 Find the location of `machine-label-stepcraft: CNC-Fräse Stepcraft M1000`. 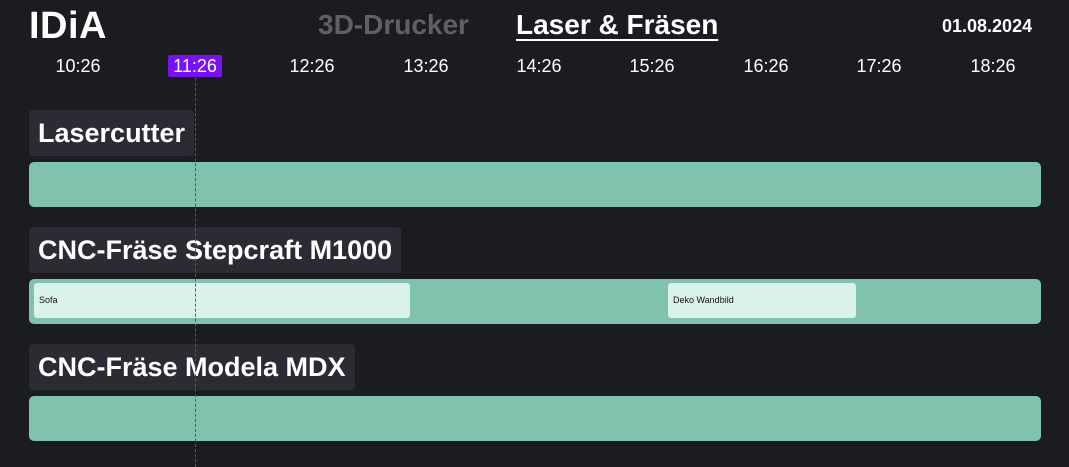

machine-label-stepcraft: CNC-Fräse Stepcraft M1000 is located at coordinates (215, 250).